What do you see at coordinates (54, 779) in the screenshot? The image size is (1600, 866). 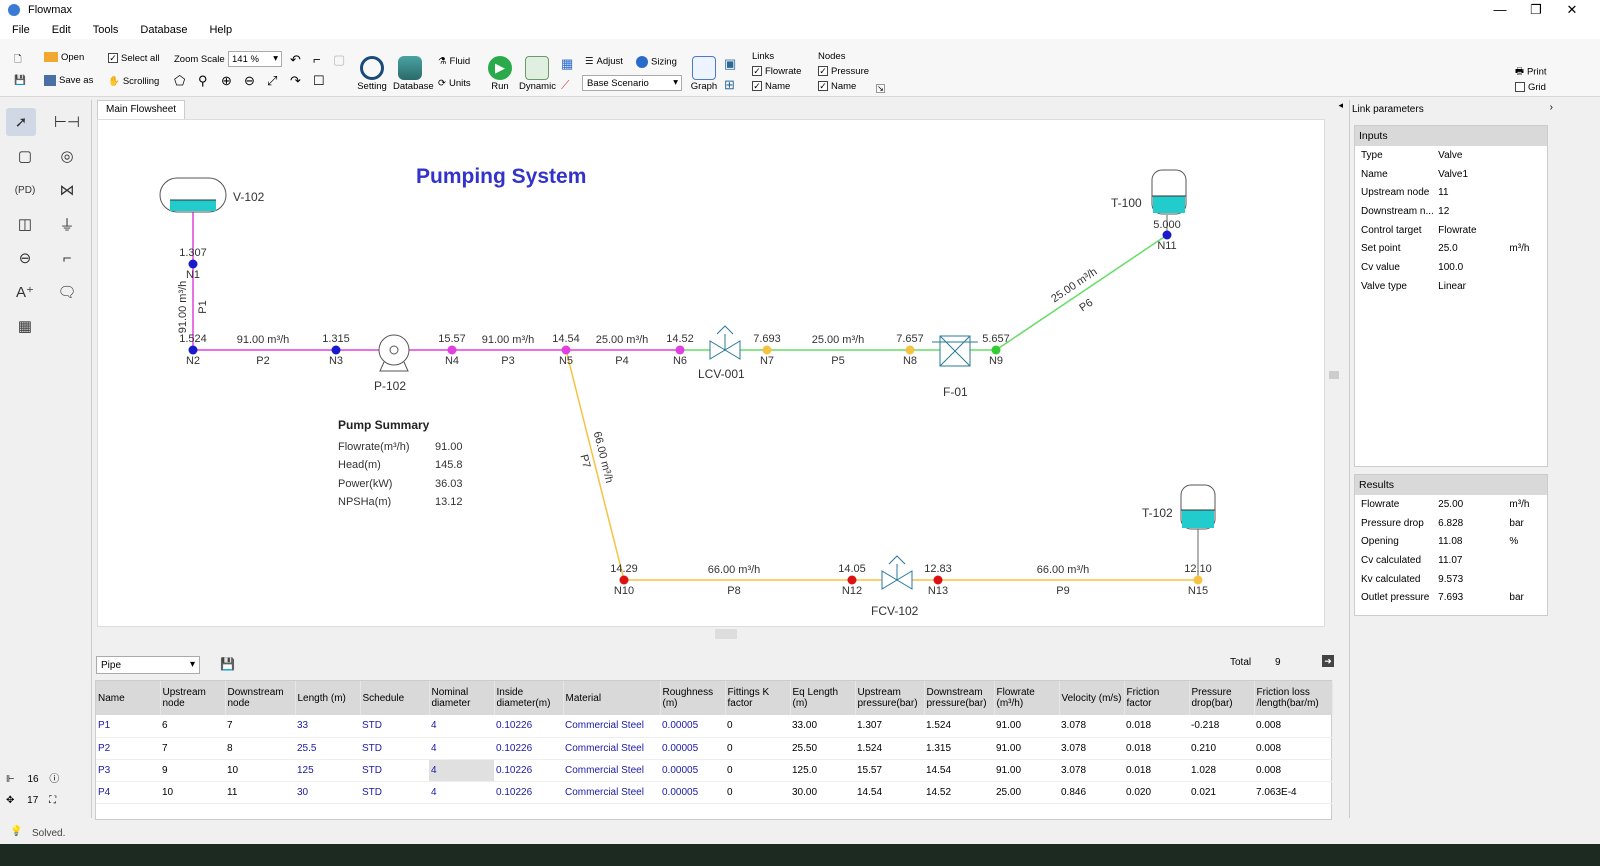 I see `info-icon: ⓘ` at bounding box center [54, 779].